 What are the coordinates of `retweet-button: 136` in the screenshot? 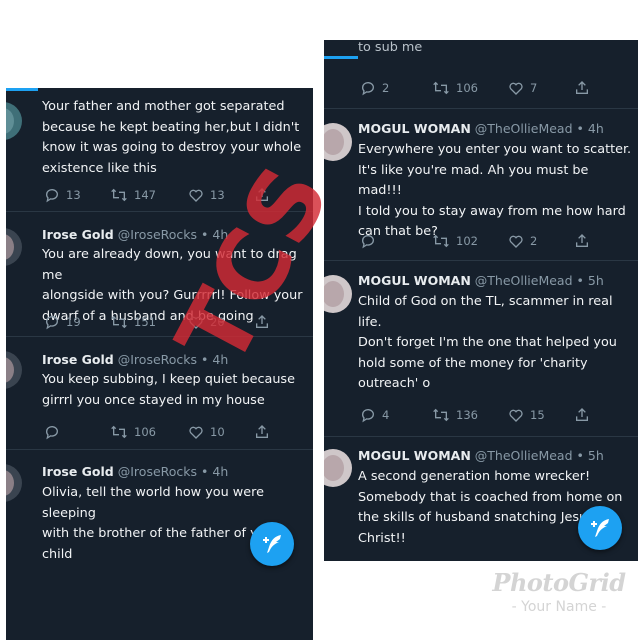 It's located at (470, 415).